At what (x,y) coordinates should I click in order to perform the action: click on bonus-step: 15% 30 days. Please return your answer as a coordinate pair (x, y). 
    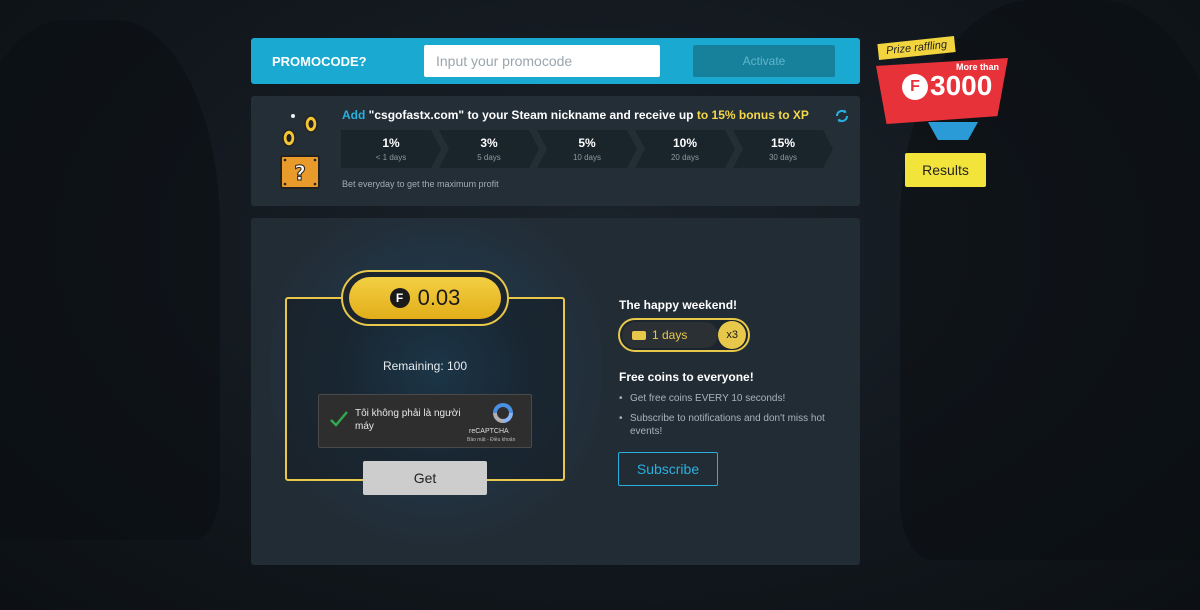
    Looking at the image, I should click on (783, 149).